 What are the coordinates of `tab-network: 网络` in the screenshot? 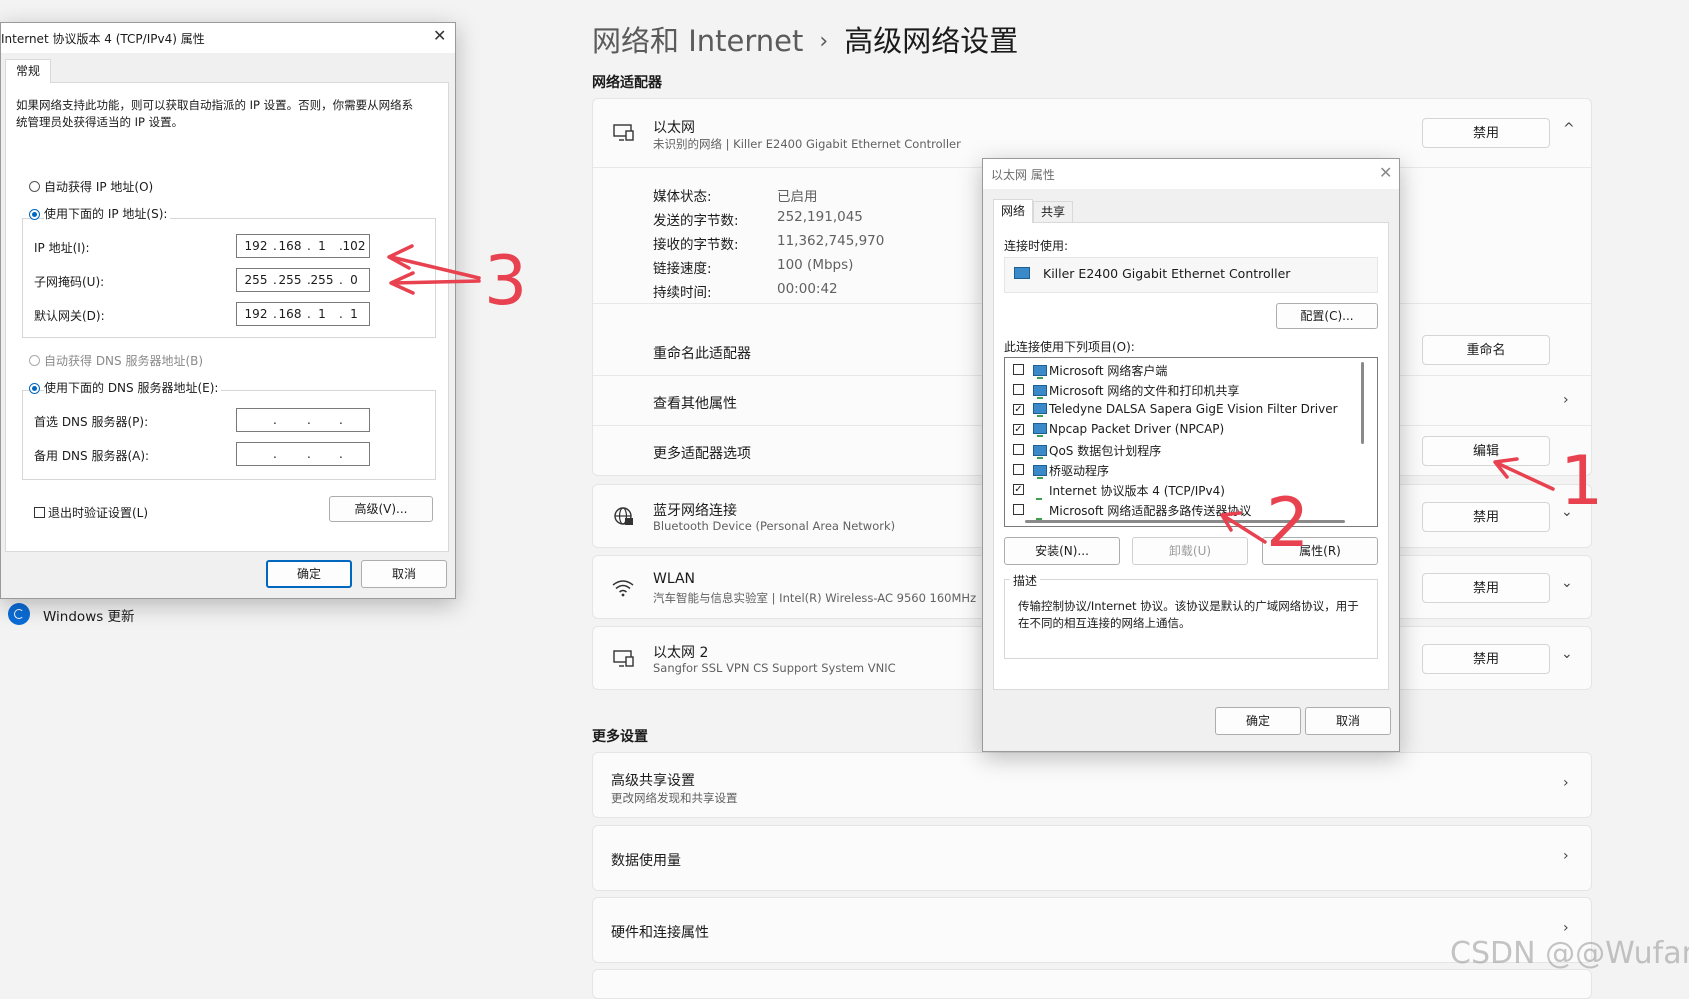 It's located at (1013, 211).